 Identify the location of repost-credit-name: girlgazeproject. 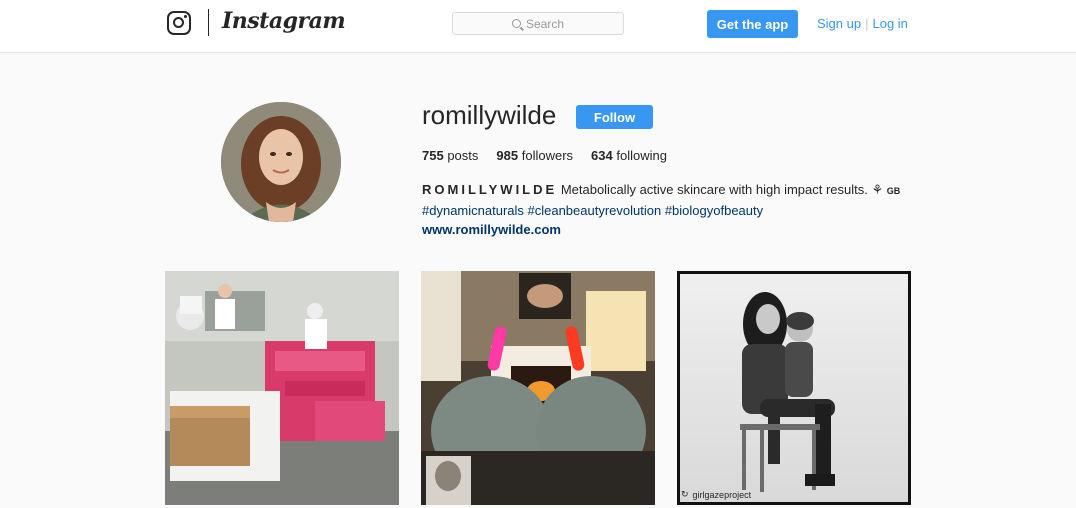
(722, 494).